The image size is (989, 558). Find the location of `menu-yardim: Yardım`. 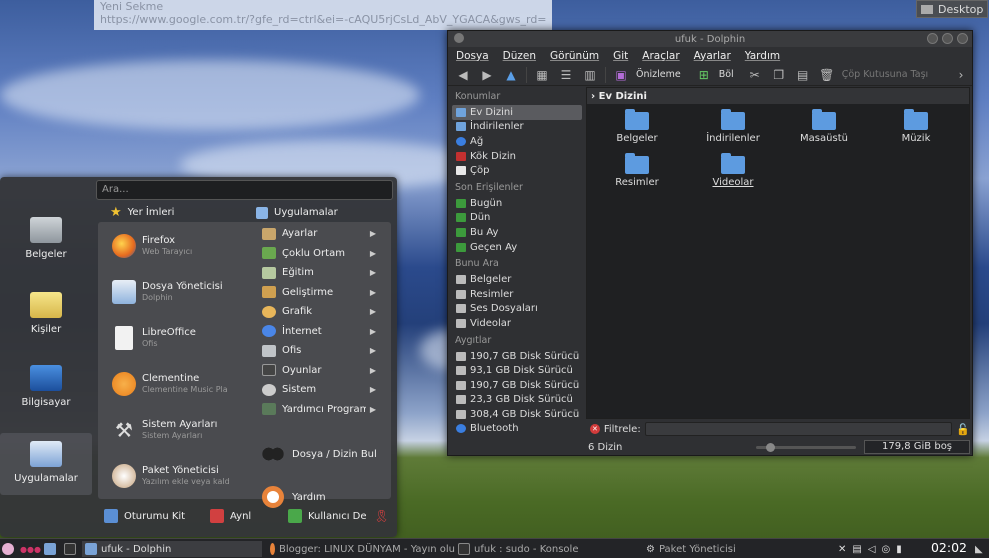

menu-yardim: Yardım is located at coordinates (762, 56).